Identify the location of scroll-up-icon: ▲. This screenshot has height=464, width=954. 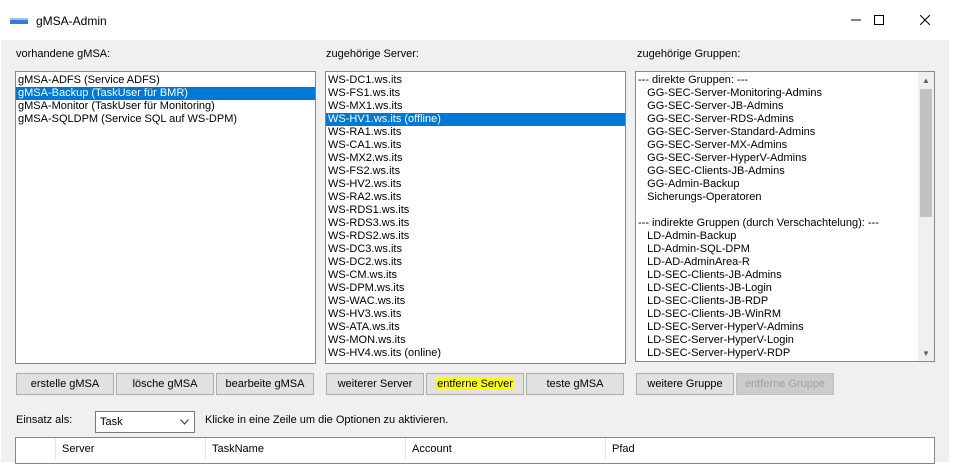
(926, 80).